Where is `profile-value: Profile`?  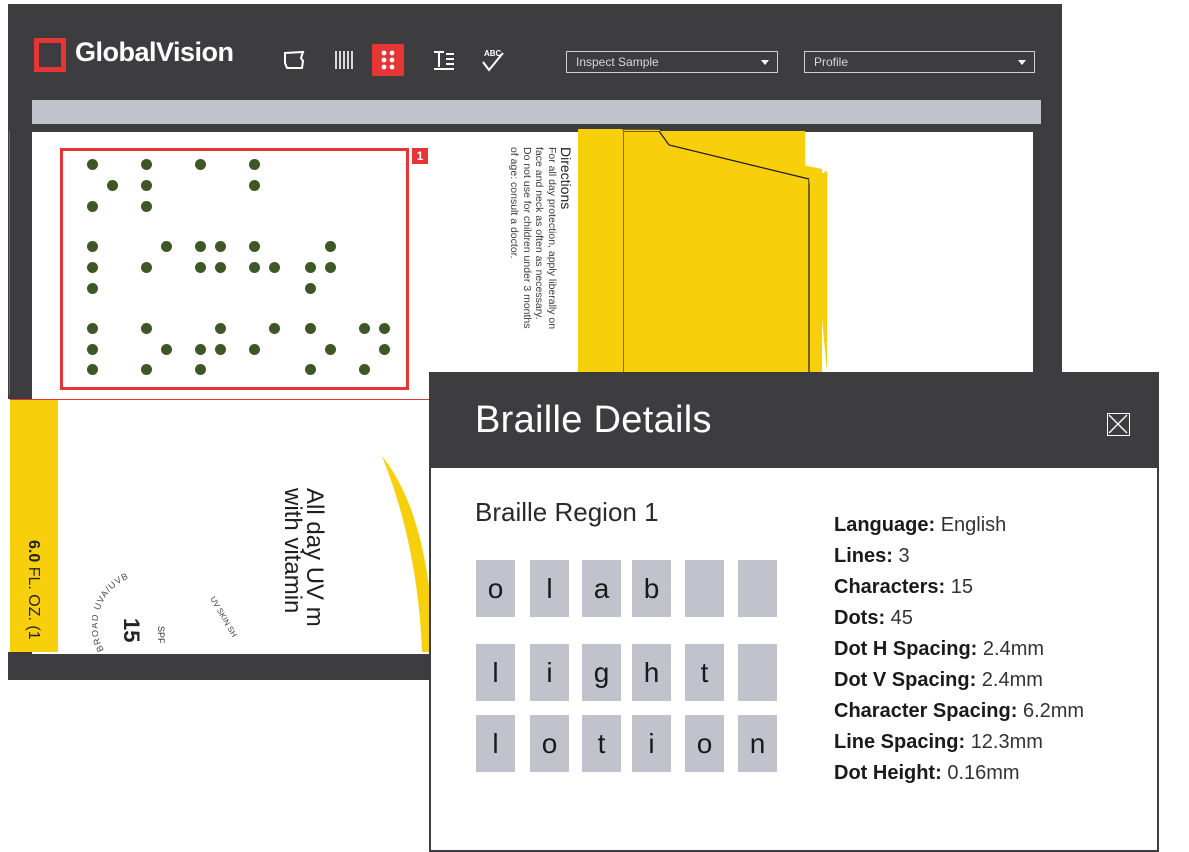
profile-value: Profile is located at coordinates (831, 62).